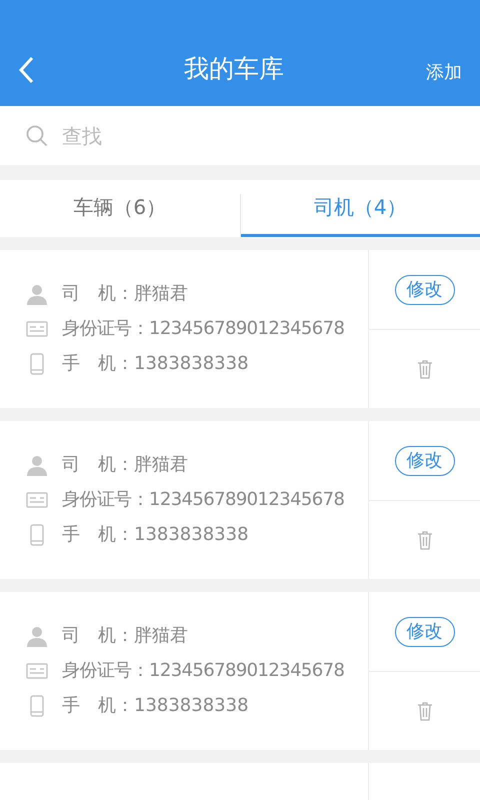 The width and height of the screenshot is (480, 800). What do you see at coordinates (120, 208) in the screenshot?
I see `tab: 车辆（6）` at bounding box center [120, 208].